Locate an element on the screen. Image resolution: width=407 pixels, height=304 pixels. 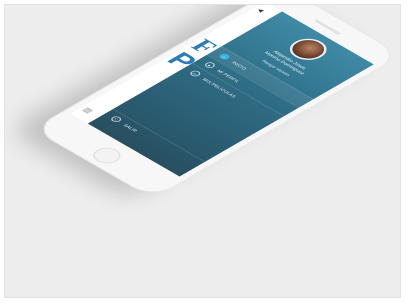
bottom-nav-icon: ▥ is located at coordinates (88, 110).